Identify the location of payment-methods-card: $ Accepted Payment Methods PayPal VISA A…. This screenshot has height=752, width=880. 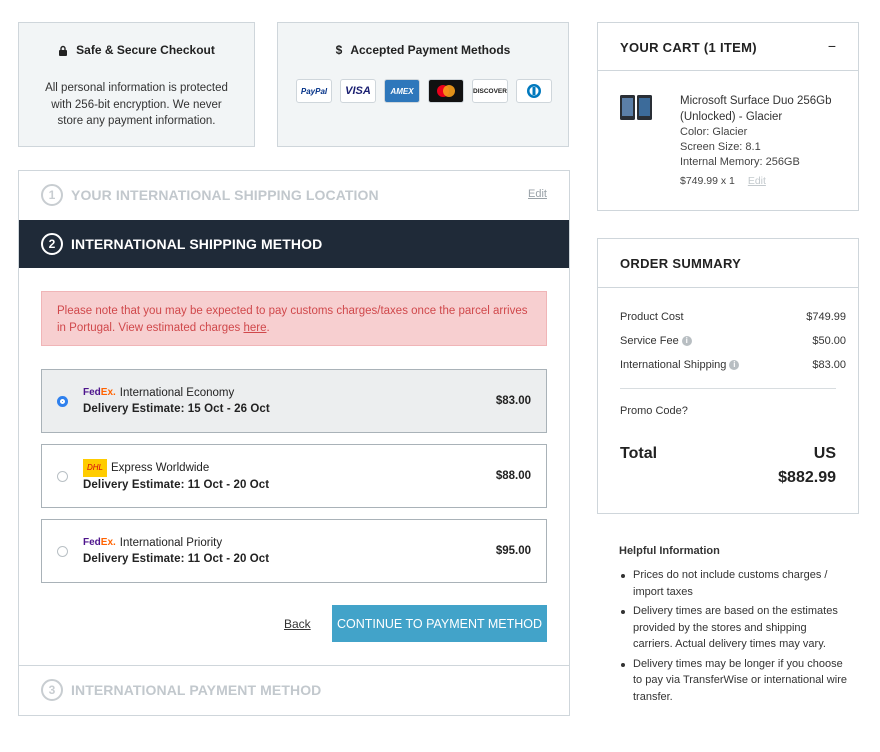
(423, 84).